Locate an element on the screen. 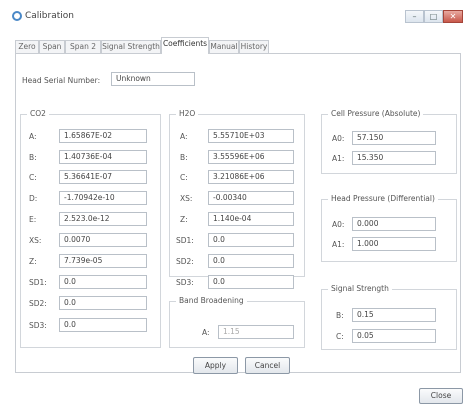 The height and width of the screenshot is (406, 468). head-pressure-a1-label: A1: is located at coordinates (338, 244).